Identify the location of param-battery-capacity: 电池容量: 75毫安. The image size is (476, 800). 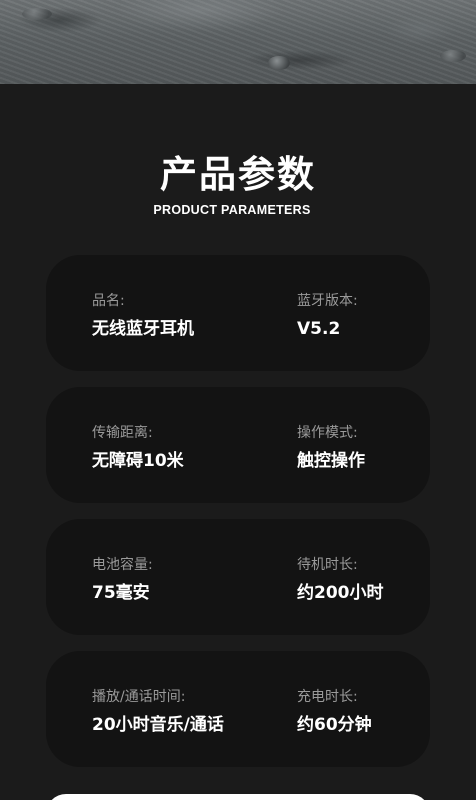
(122, 580).